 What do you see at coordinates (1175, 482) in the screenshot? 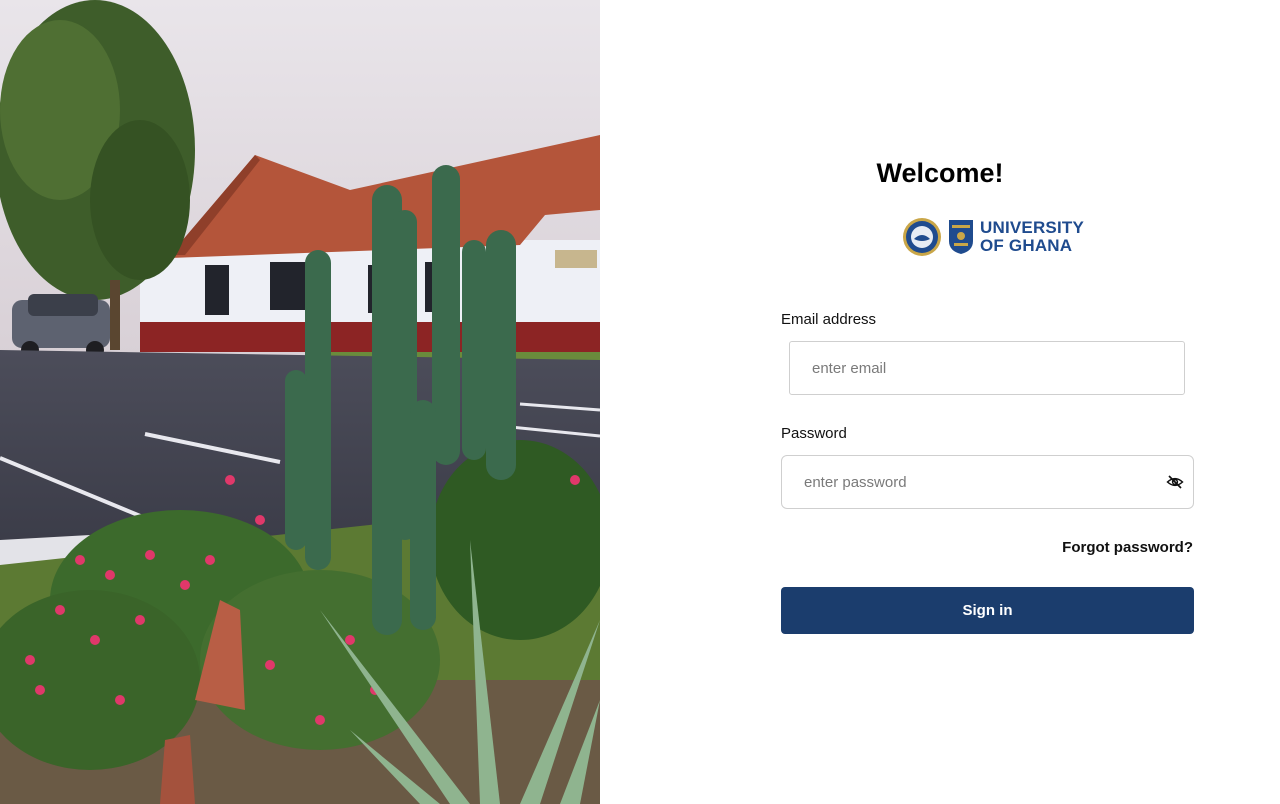
I see `eye-off-icon` at bounding box center [1175, 482].